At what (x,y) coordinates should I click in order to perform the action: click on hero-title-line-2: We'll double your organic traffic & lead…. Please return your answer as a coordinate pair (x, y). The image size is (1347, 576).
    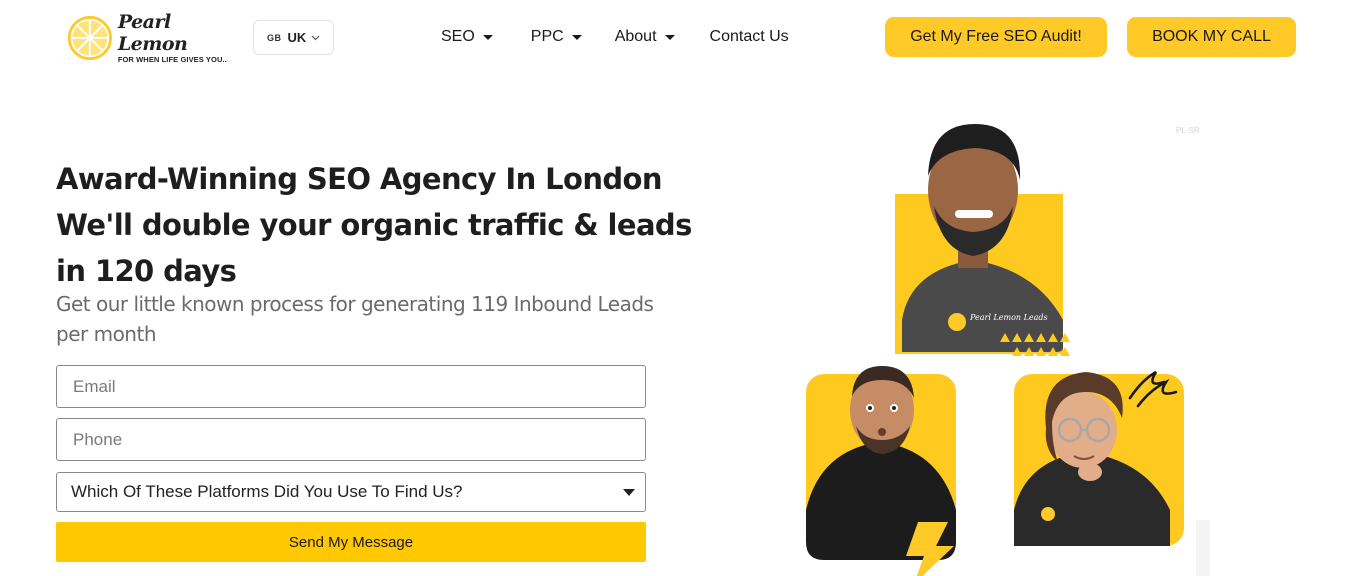
    Looking at the image, I should click on (374, 225).